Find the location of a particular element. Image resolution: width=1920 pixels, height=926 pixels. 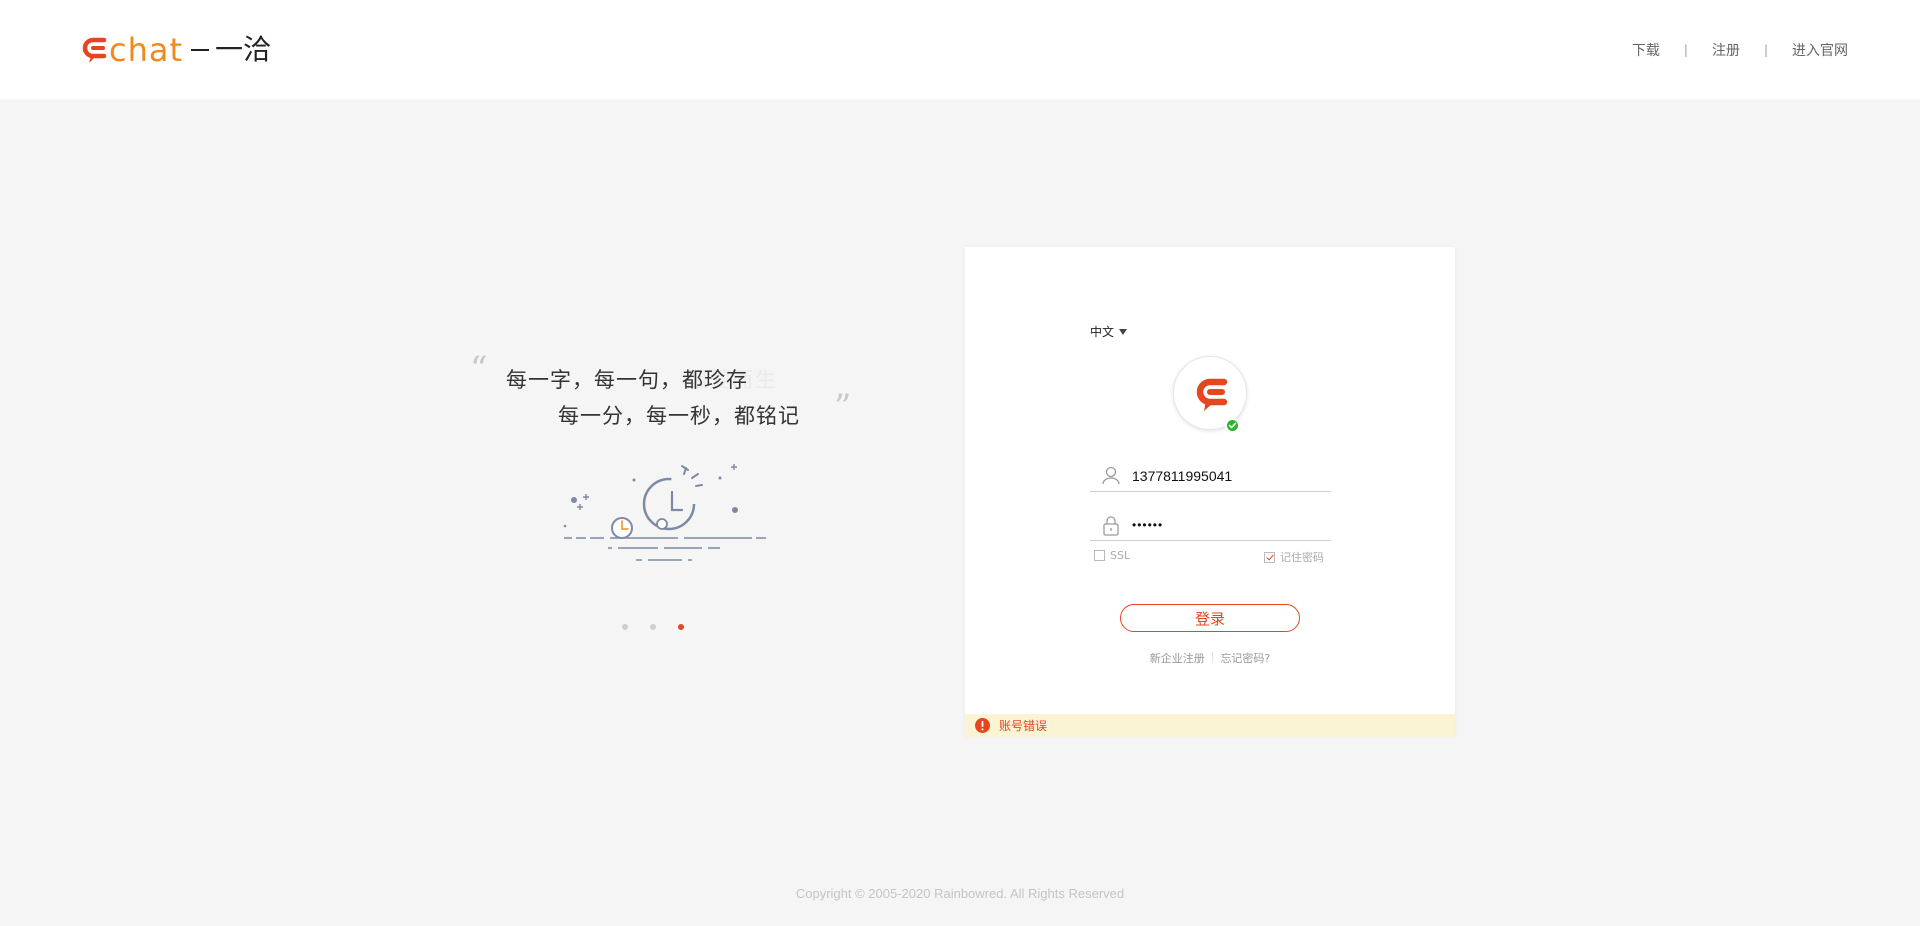

ssl-label: SSL is located at coordinates (1120, 555).